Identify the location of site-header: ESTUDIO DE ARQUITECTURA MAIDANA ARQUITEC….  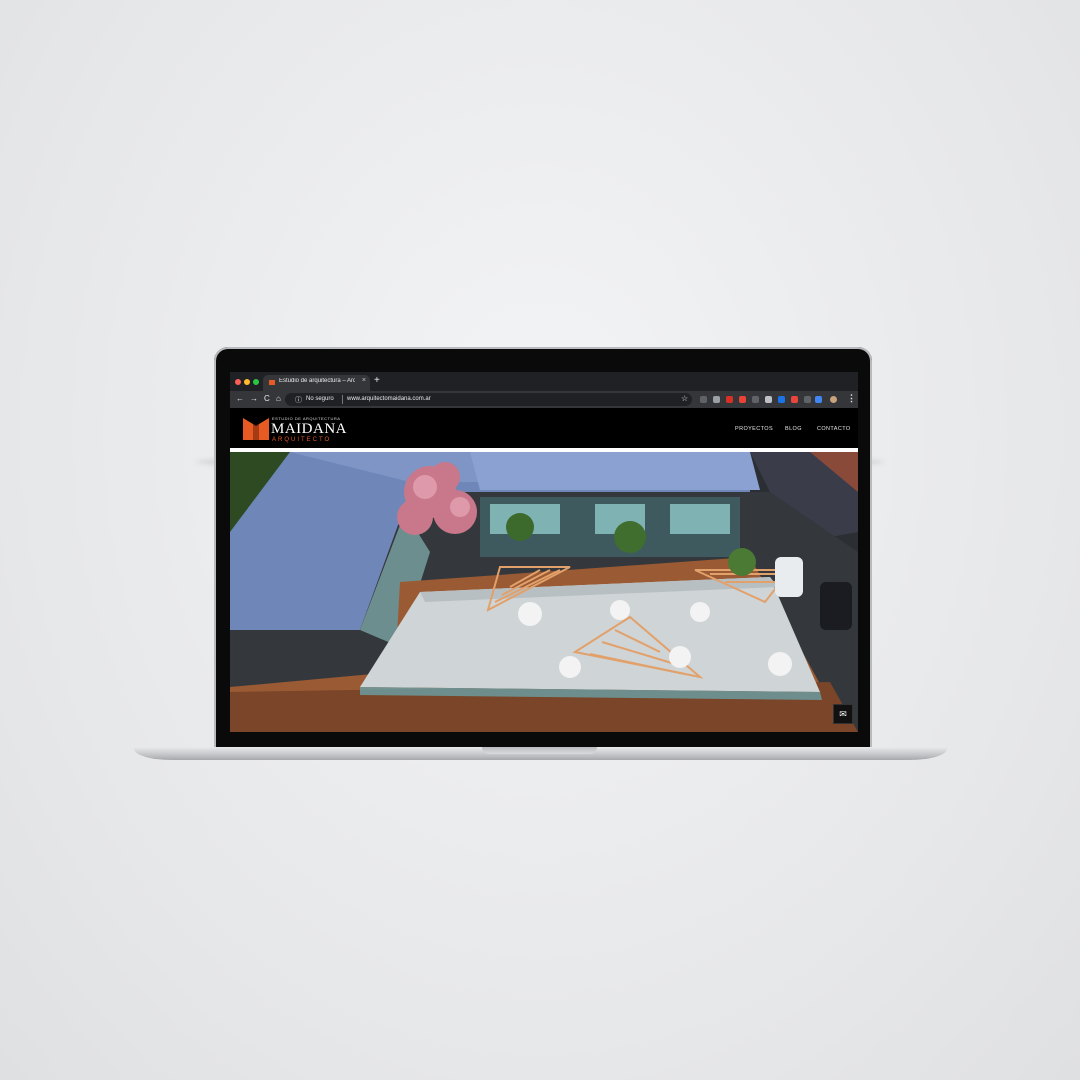
(544, 428).